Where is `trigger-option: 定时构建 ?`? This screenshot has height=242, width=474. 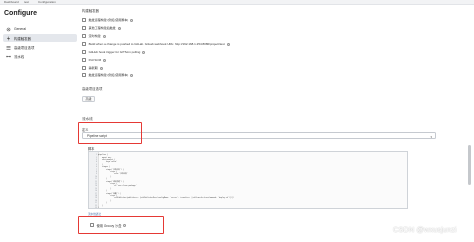 trigger-option: 定时构建 ? is located at coordinates (94, 36).